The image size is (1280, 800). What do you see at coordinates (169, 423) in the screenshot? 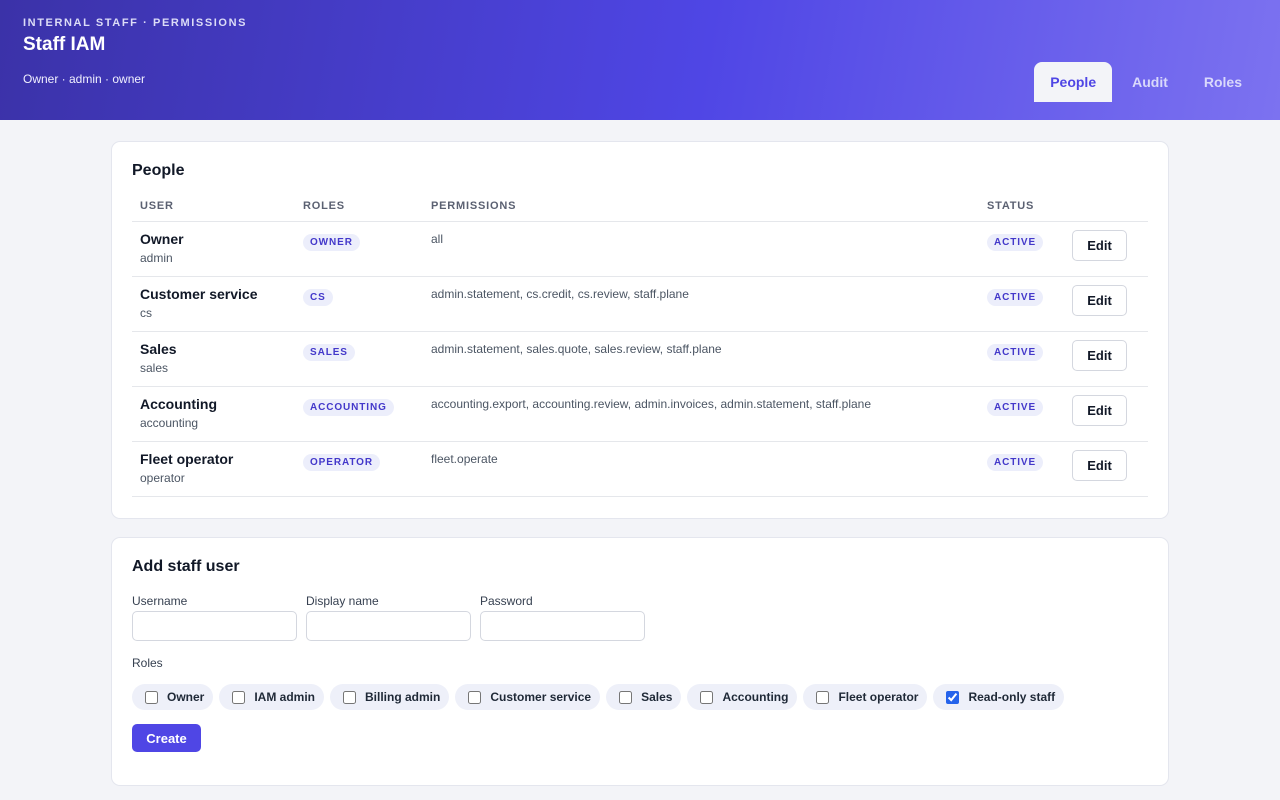
I see `user-handle: accounting` at bounding box center [169, 423].